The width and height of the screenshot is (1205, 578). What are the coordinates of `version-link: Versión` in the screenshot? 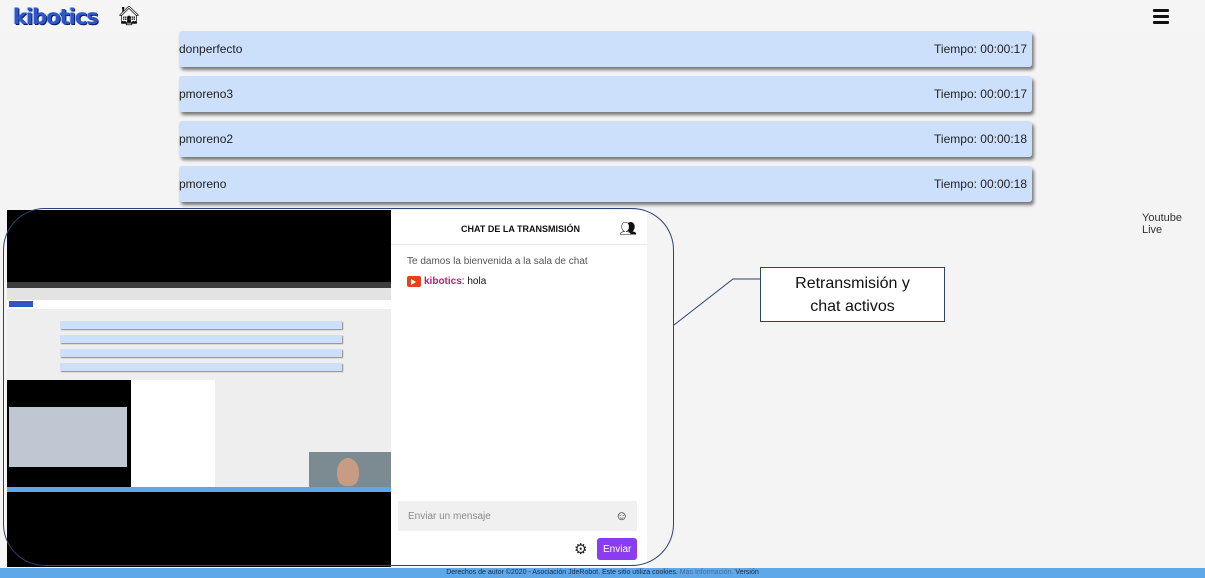 It's located at (746, 572).